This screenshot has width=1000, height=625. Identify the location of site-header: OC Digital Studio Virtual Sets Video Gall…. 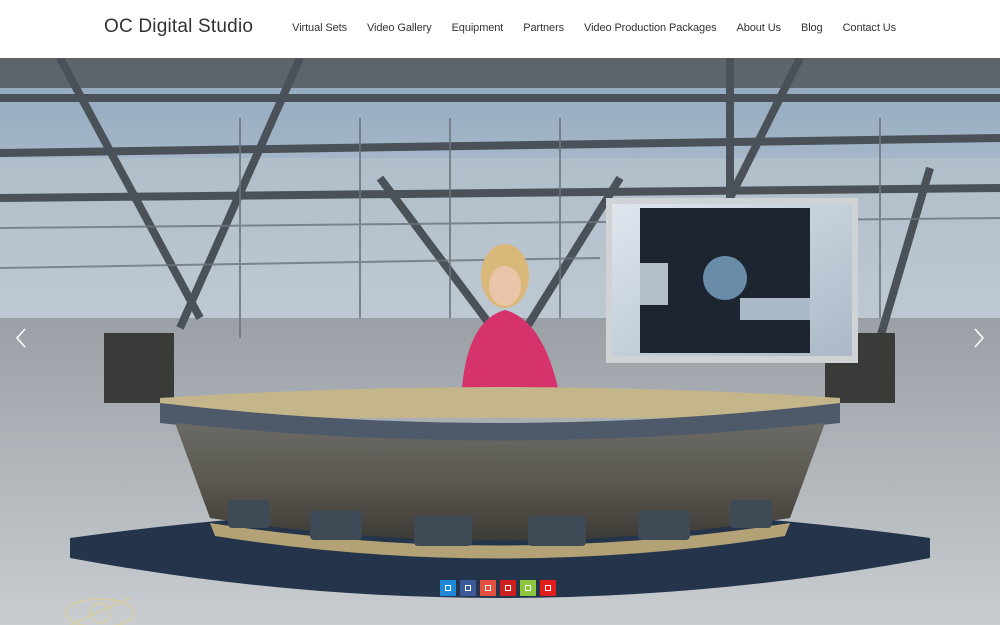
(500, 29).